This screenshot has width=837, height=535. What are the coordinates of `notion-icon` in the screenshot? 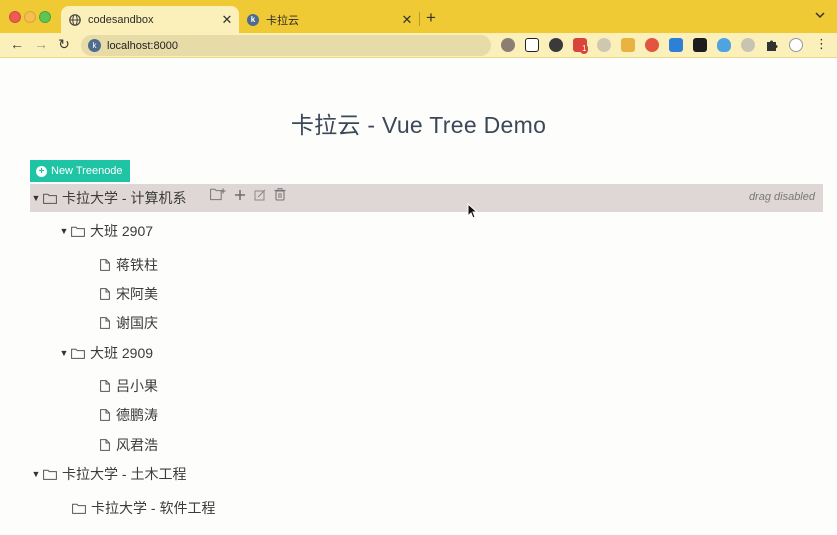 It's located at (532, 45).